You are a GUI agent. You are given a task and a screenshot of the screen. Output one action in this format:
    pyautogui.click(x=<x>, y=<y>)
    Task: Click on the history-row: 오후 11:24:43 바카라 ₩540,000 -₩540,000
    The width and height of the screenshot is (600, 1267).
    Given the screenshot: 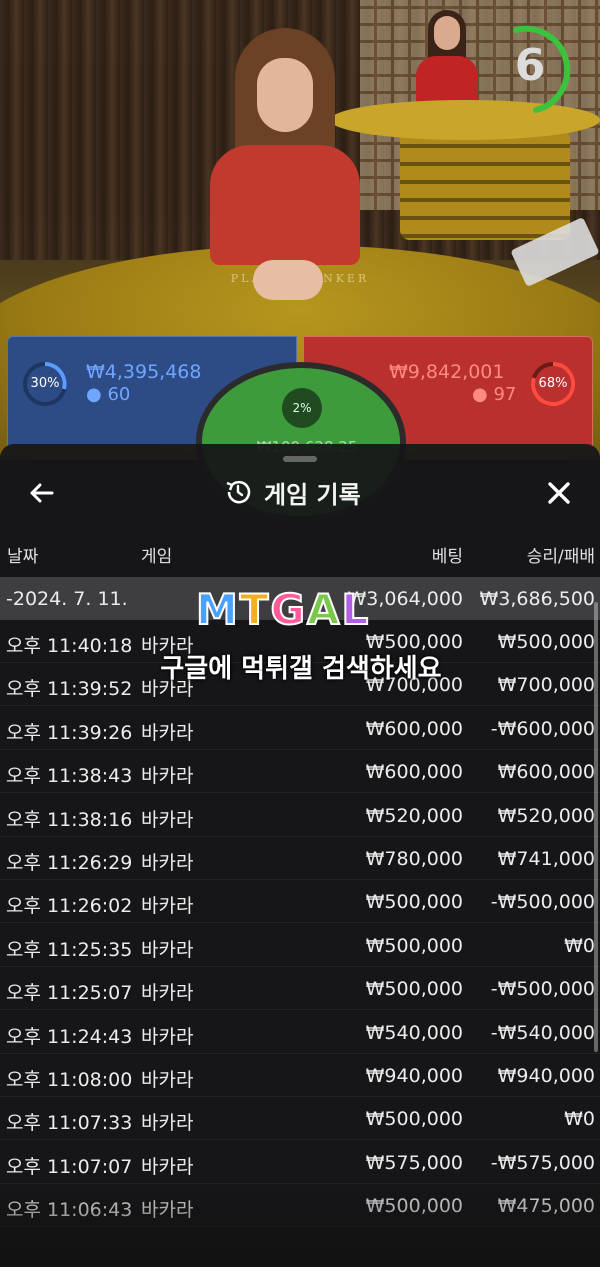 What is the action you would take?
    pyautogui.click(x=300, y=1032)
    